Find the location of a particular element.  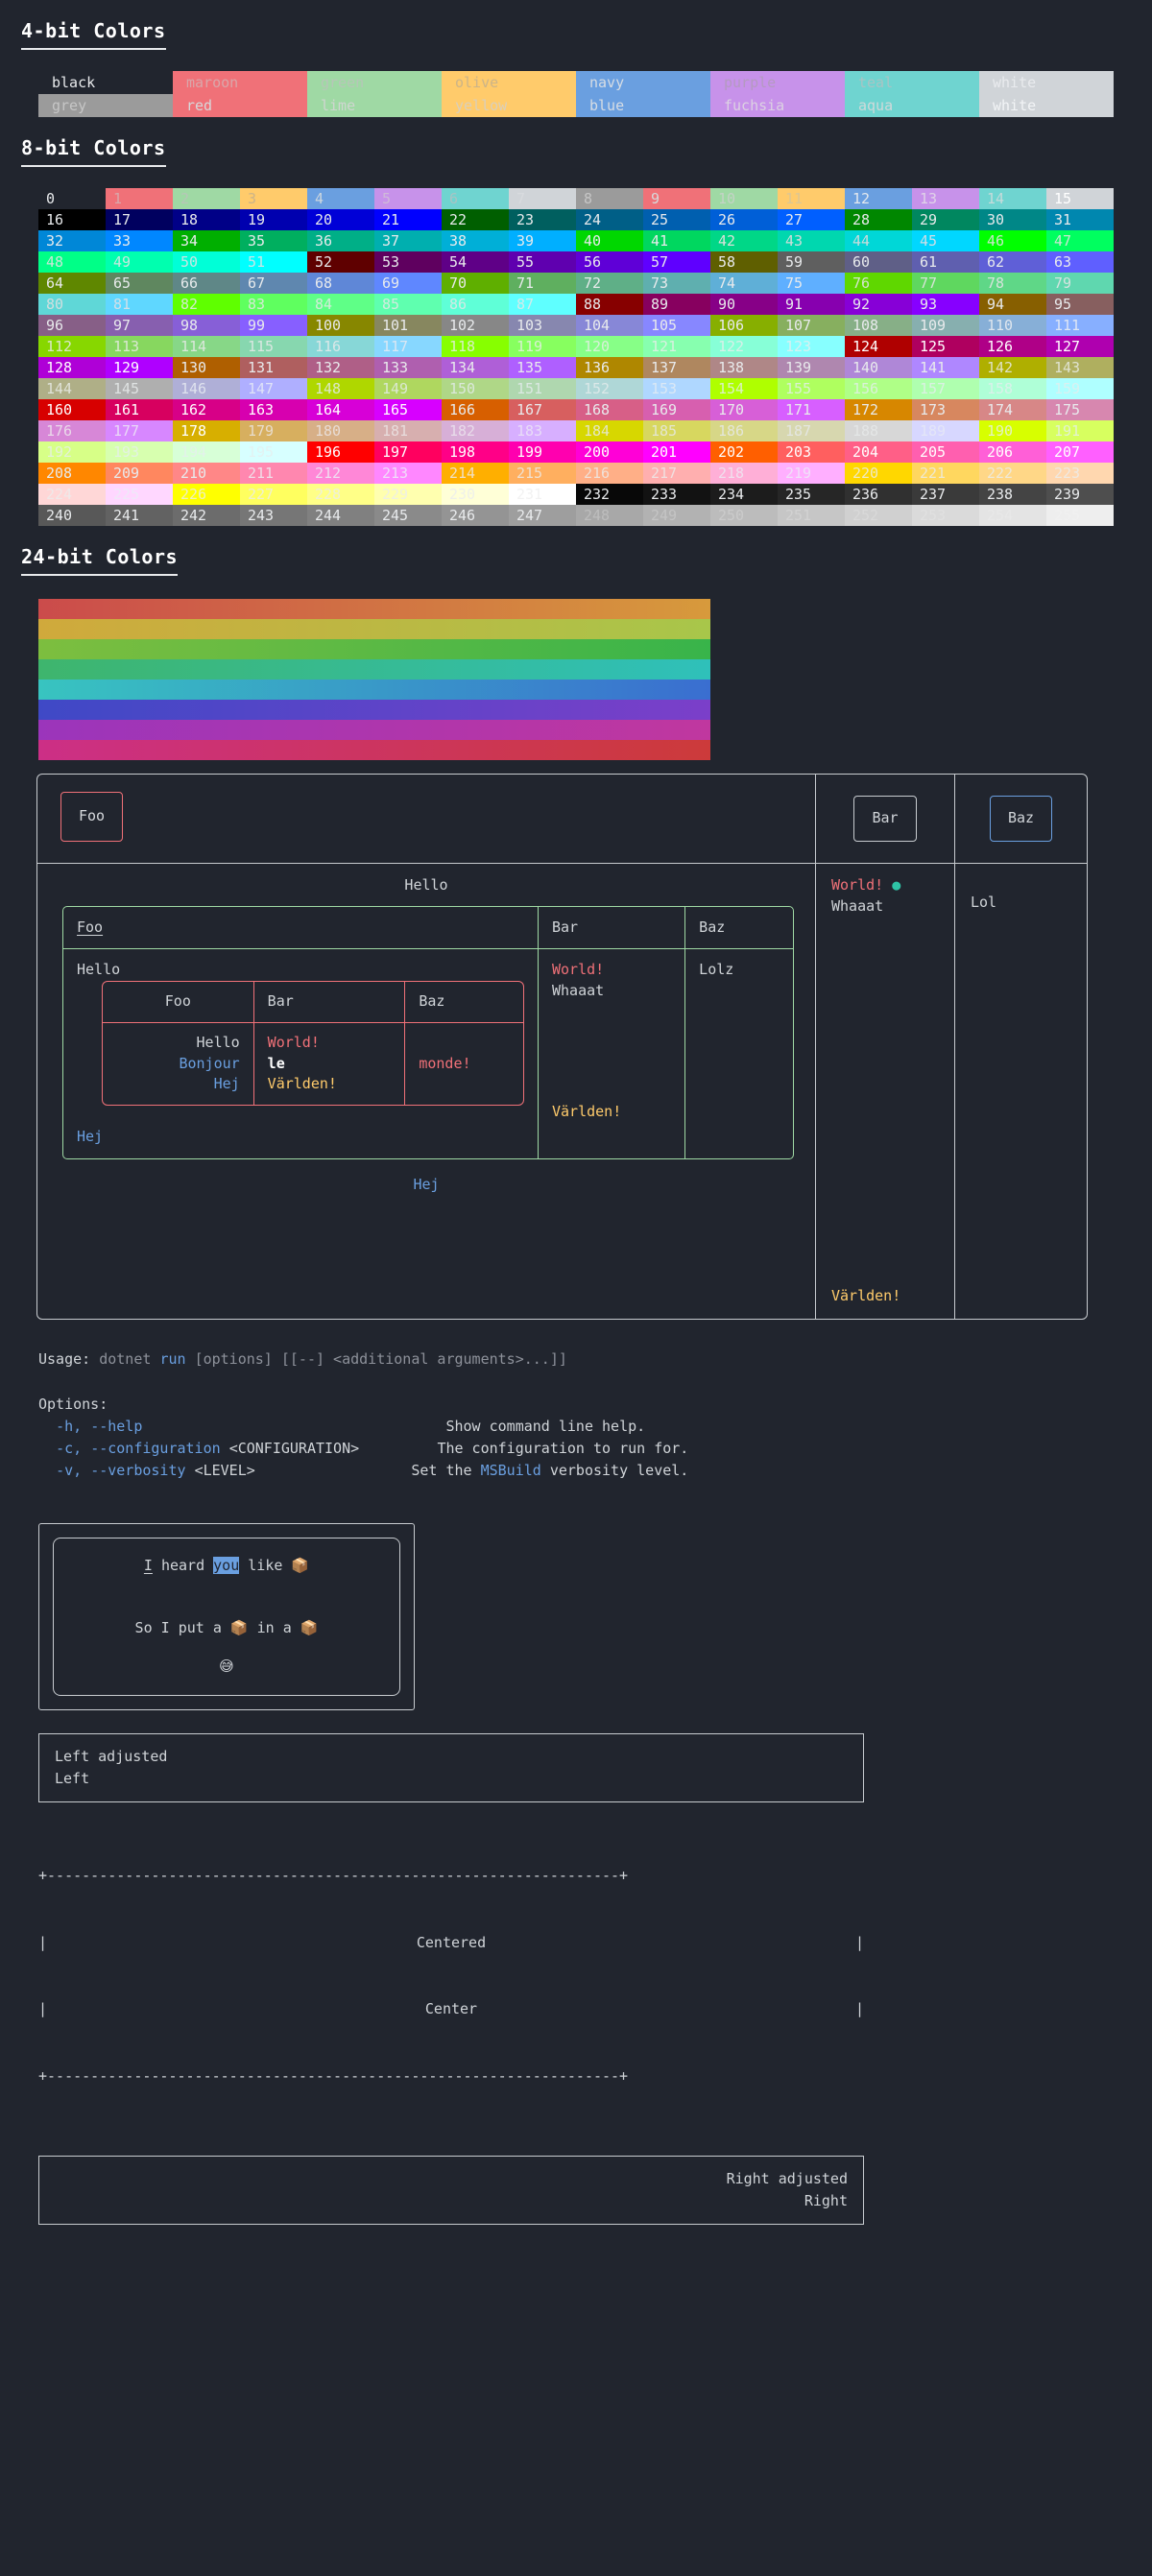

eightbit-cell-26: 26 is located at coordinates (744, 219).